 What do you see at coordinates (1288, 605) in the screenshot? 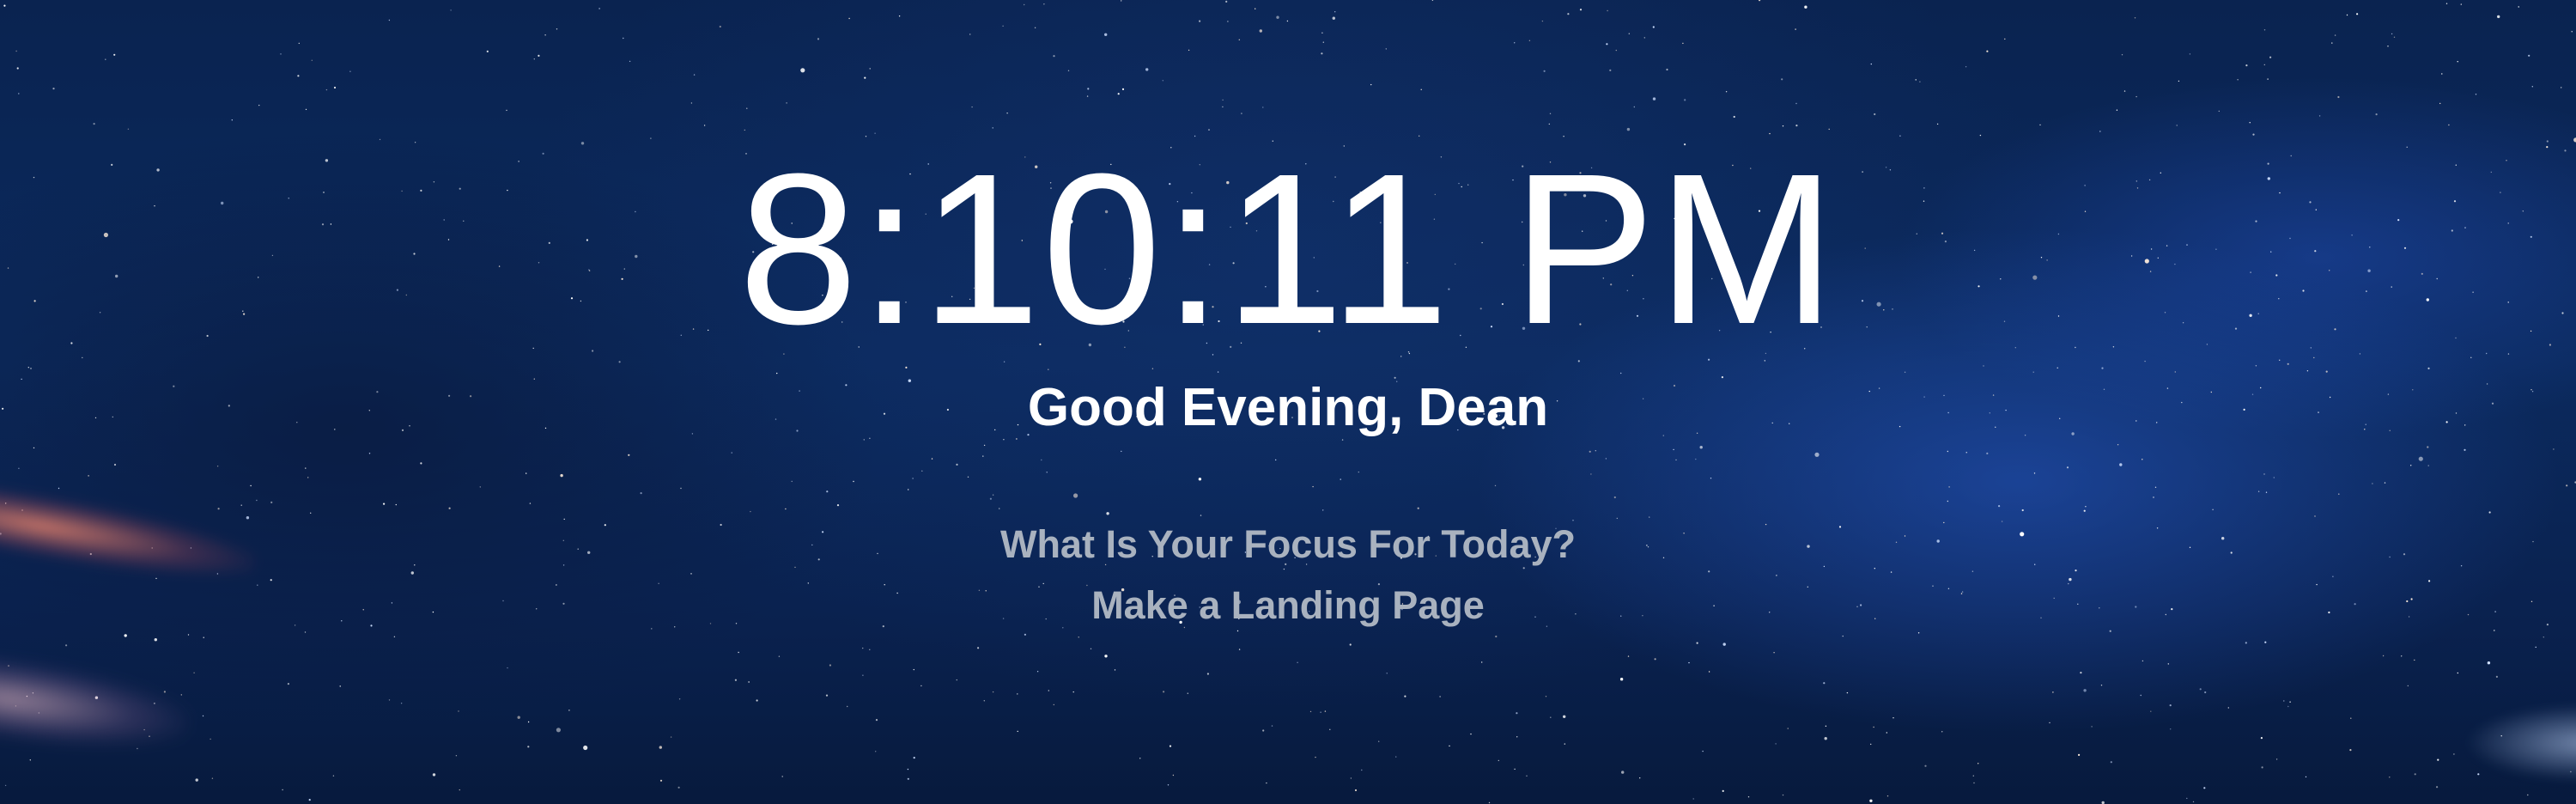
I see `focus-answer: Make a Landing Page` at bounding box center [1288, 605].